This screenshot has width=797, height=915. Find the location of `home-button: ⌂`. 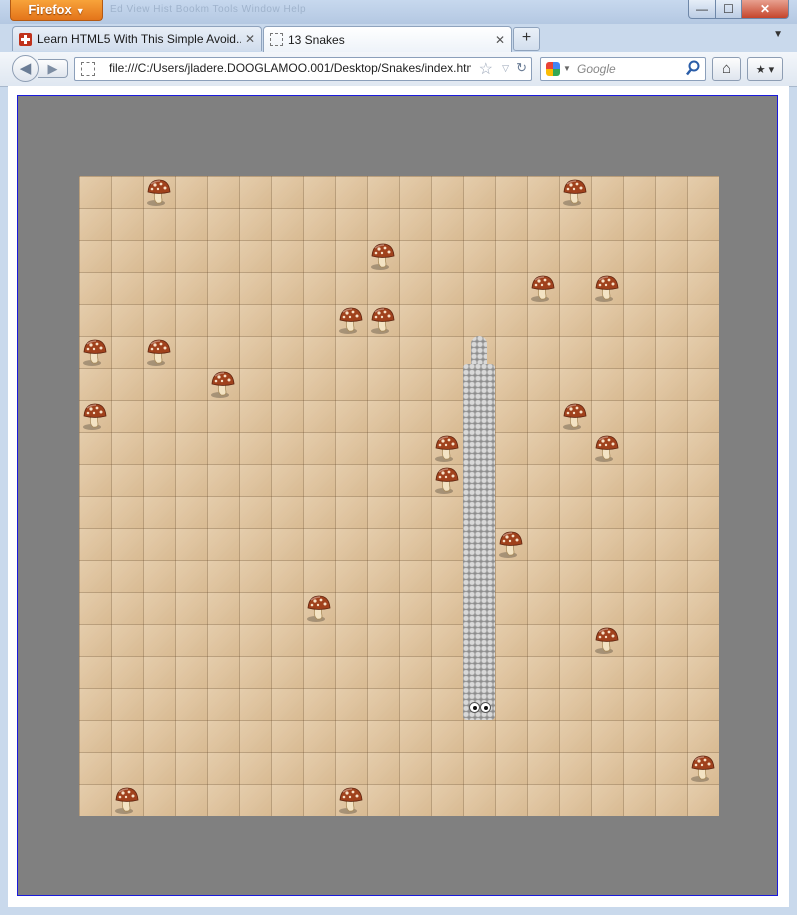

home-button: ⌂ is located at coordinates (726, 69).